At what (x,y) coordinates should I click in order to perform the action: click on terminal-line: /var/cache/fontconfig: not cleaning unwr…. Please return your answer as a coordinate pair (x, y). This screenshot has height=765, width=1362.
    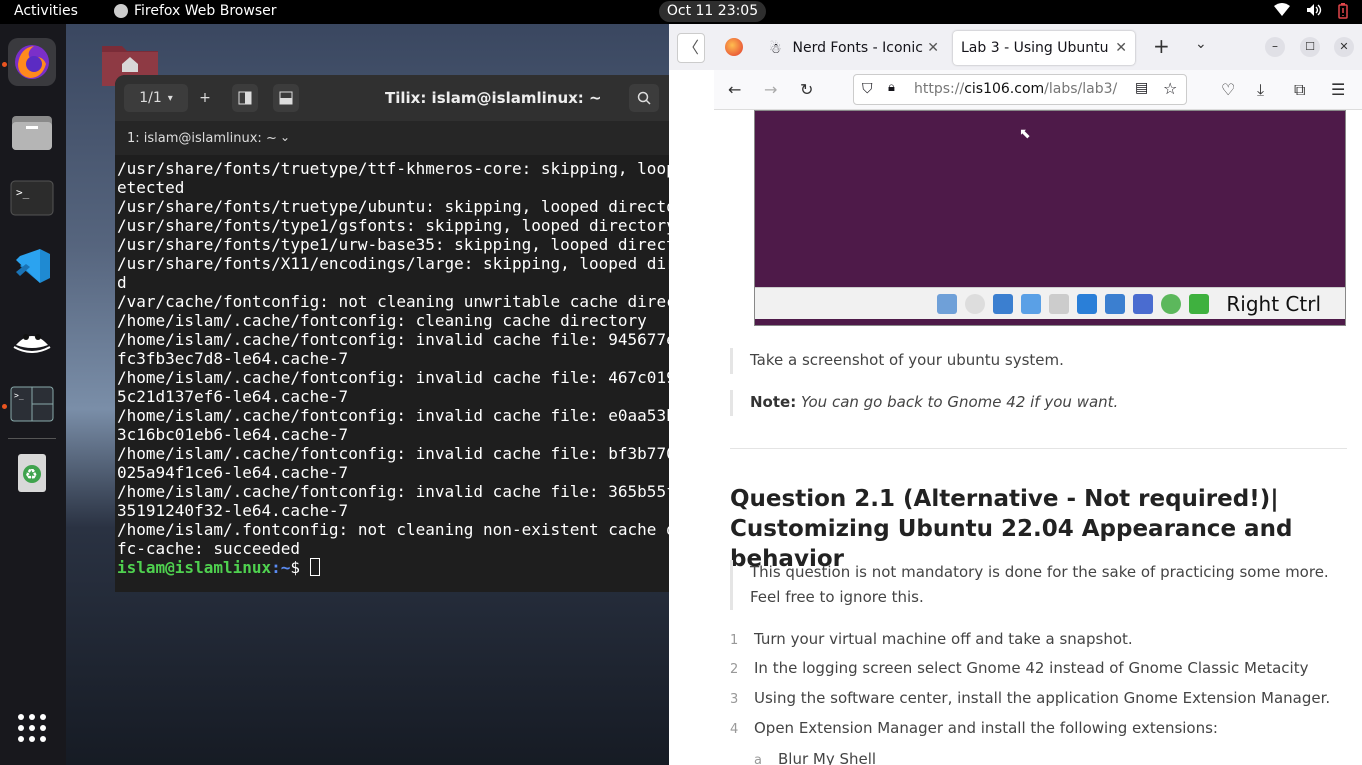
    Looking at the image, I should click on (406, 301).